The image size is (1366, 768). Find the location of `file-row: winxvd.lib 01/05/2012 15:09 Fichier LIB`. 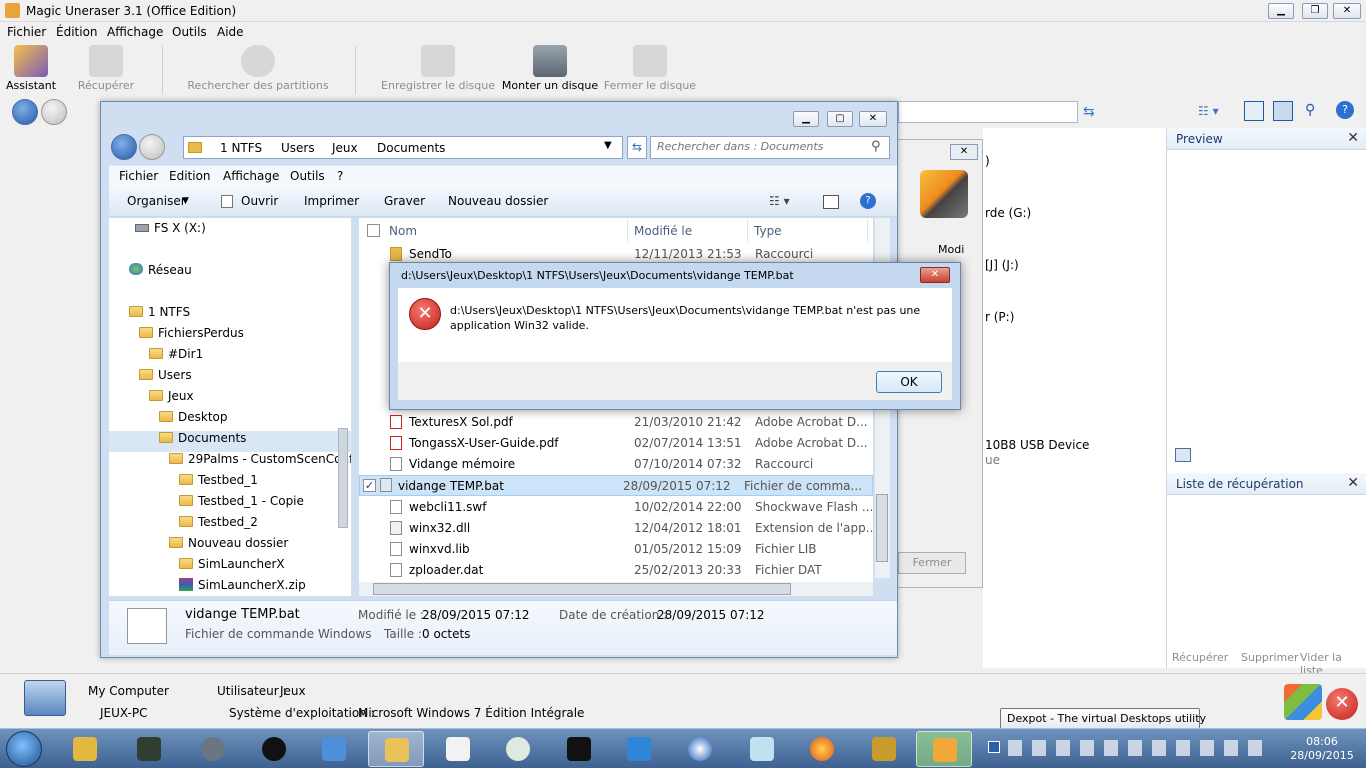

file-row: winxvd.lib 01/05/2012 15:09 Fichier LIB is located at coordinates (616, 549).